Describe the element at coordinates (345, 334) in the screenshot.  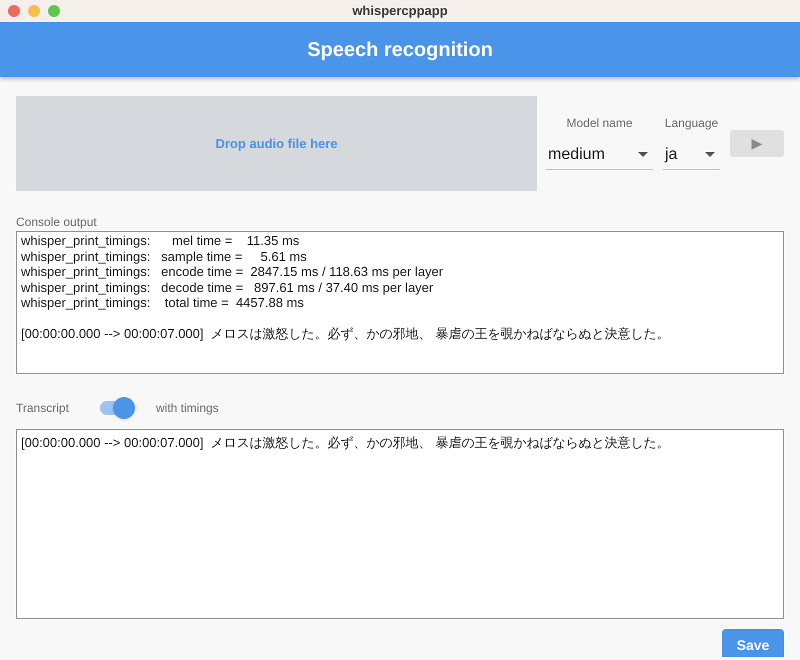
I see `console-line: [00:00:00.000 --> 00:00:07.000] メロスは激怒した。必ず、かの邪地、 暴虐の王を覗かねばならぬと決意した。` at that location.